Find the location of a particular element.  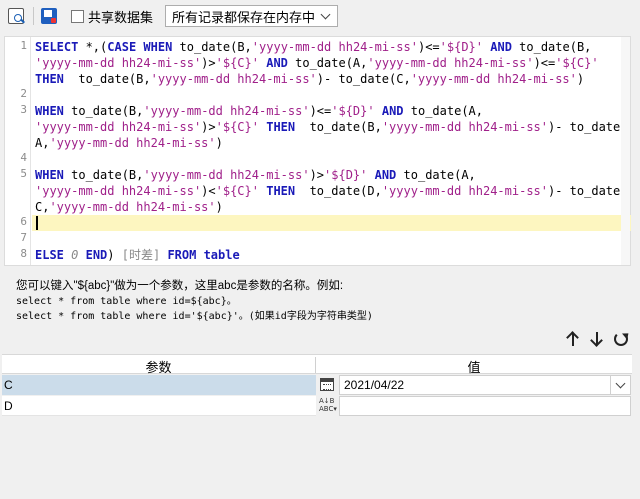

date-dropdown-button is located at coordinates (621, 385).